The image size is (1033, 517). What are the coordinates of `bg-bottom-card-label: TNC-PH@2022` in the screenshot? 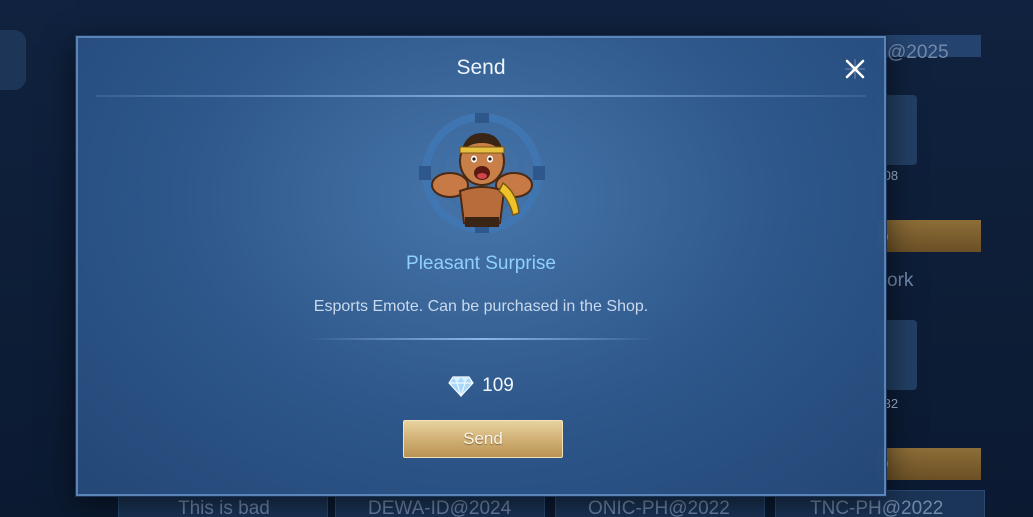 It's located at (877, 507).